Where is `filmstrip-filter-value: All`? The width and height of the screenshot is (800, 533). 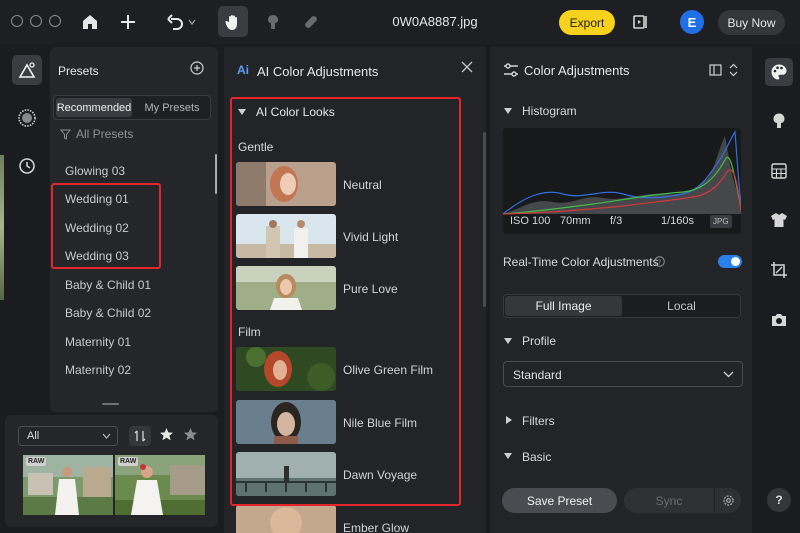 filmstrip-filter-value: All is located at coordinates (33, 436).